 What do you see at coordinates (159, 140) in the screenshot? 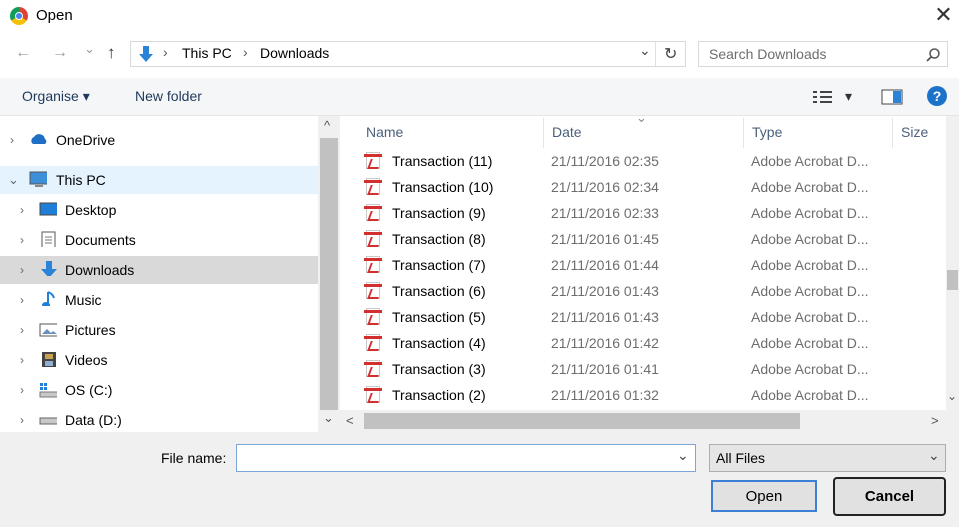
I see `sidebar-item-onedrive: › OneDrive` at bounding box center [159, 140].